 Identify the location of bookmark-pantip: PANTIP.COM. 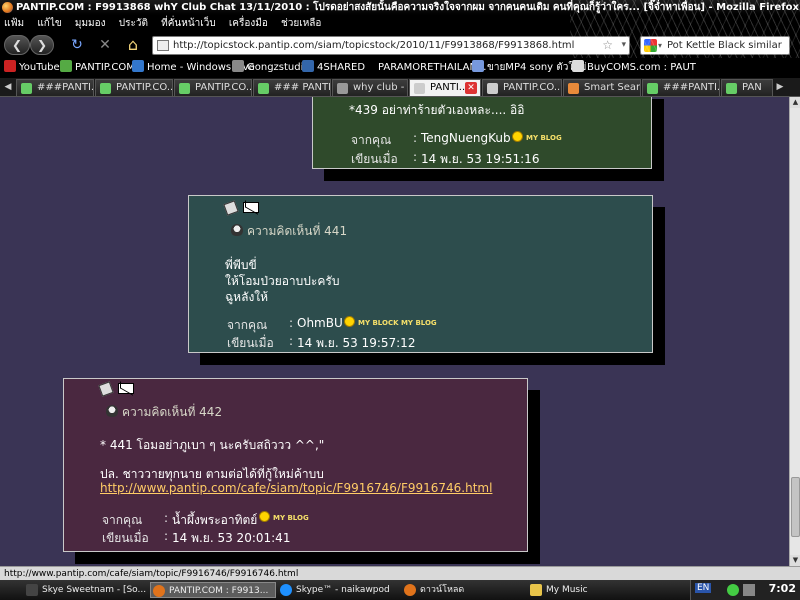
(97, 68).